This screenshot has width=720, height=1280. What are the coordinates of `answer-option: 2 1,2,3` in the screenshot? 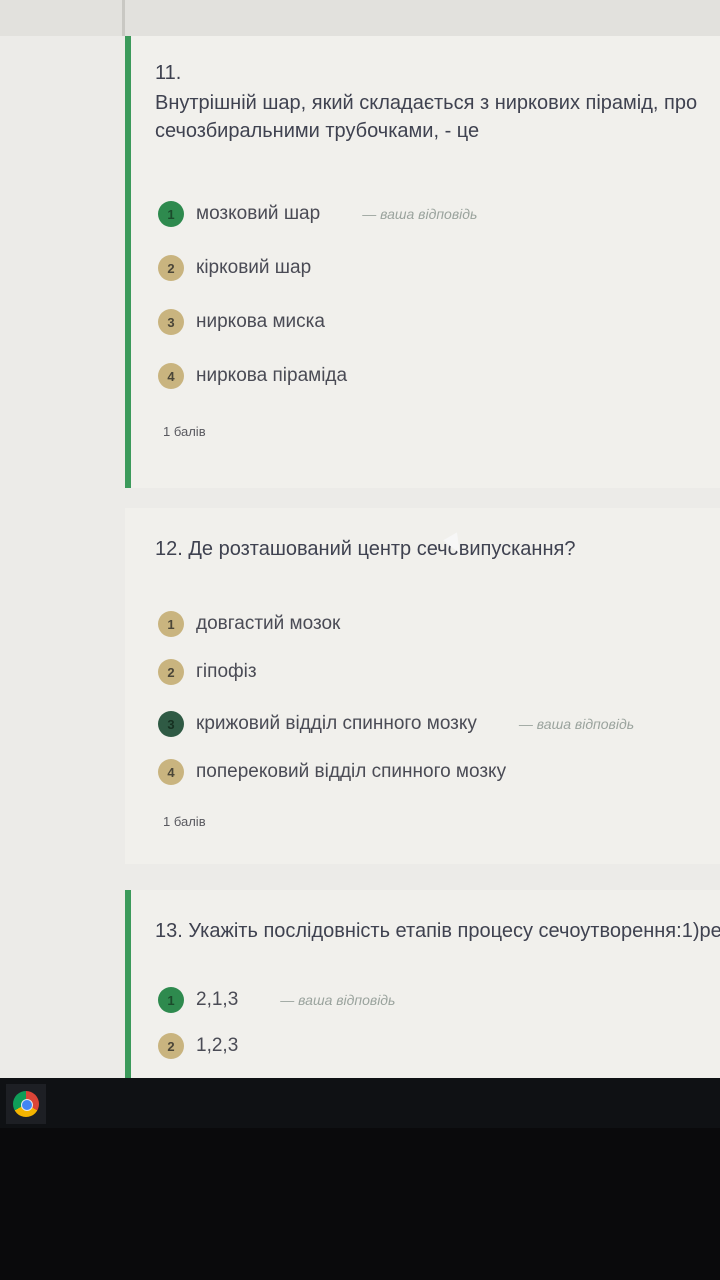 It's located at (198, 1046).